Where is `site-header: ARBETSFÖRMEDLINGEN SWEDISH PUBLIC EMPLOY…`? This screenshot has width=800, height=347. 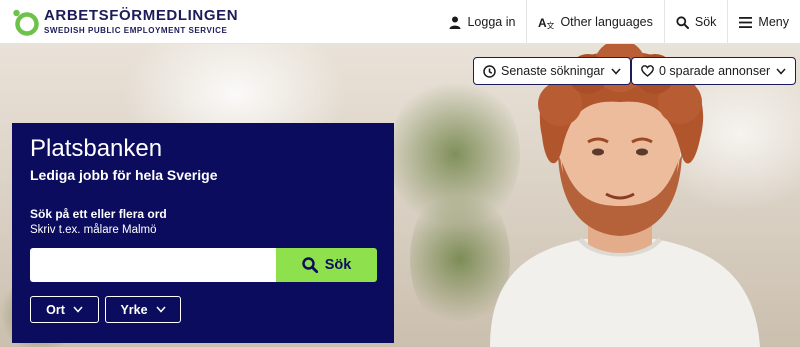 site-header: ARBETSFÖRMEDLINGEN SWEDISH PUBLIC EMPLOY… is located at coordinates (400, 22).